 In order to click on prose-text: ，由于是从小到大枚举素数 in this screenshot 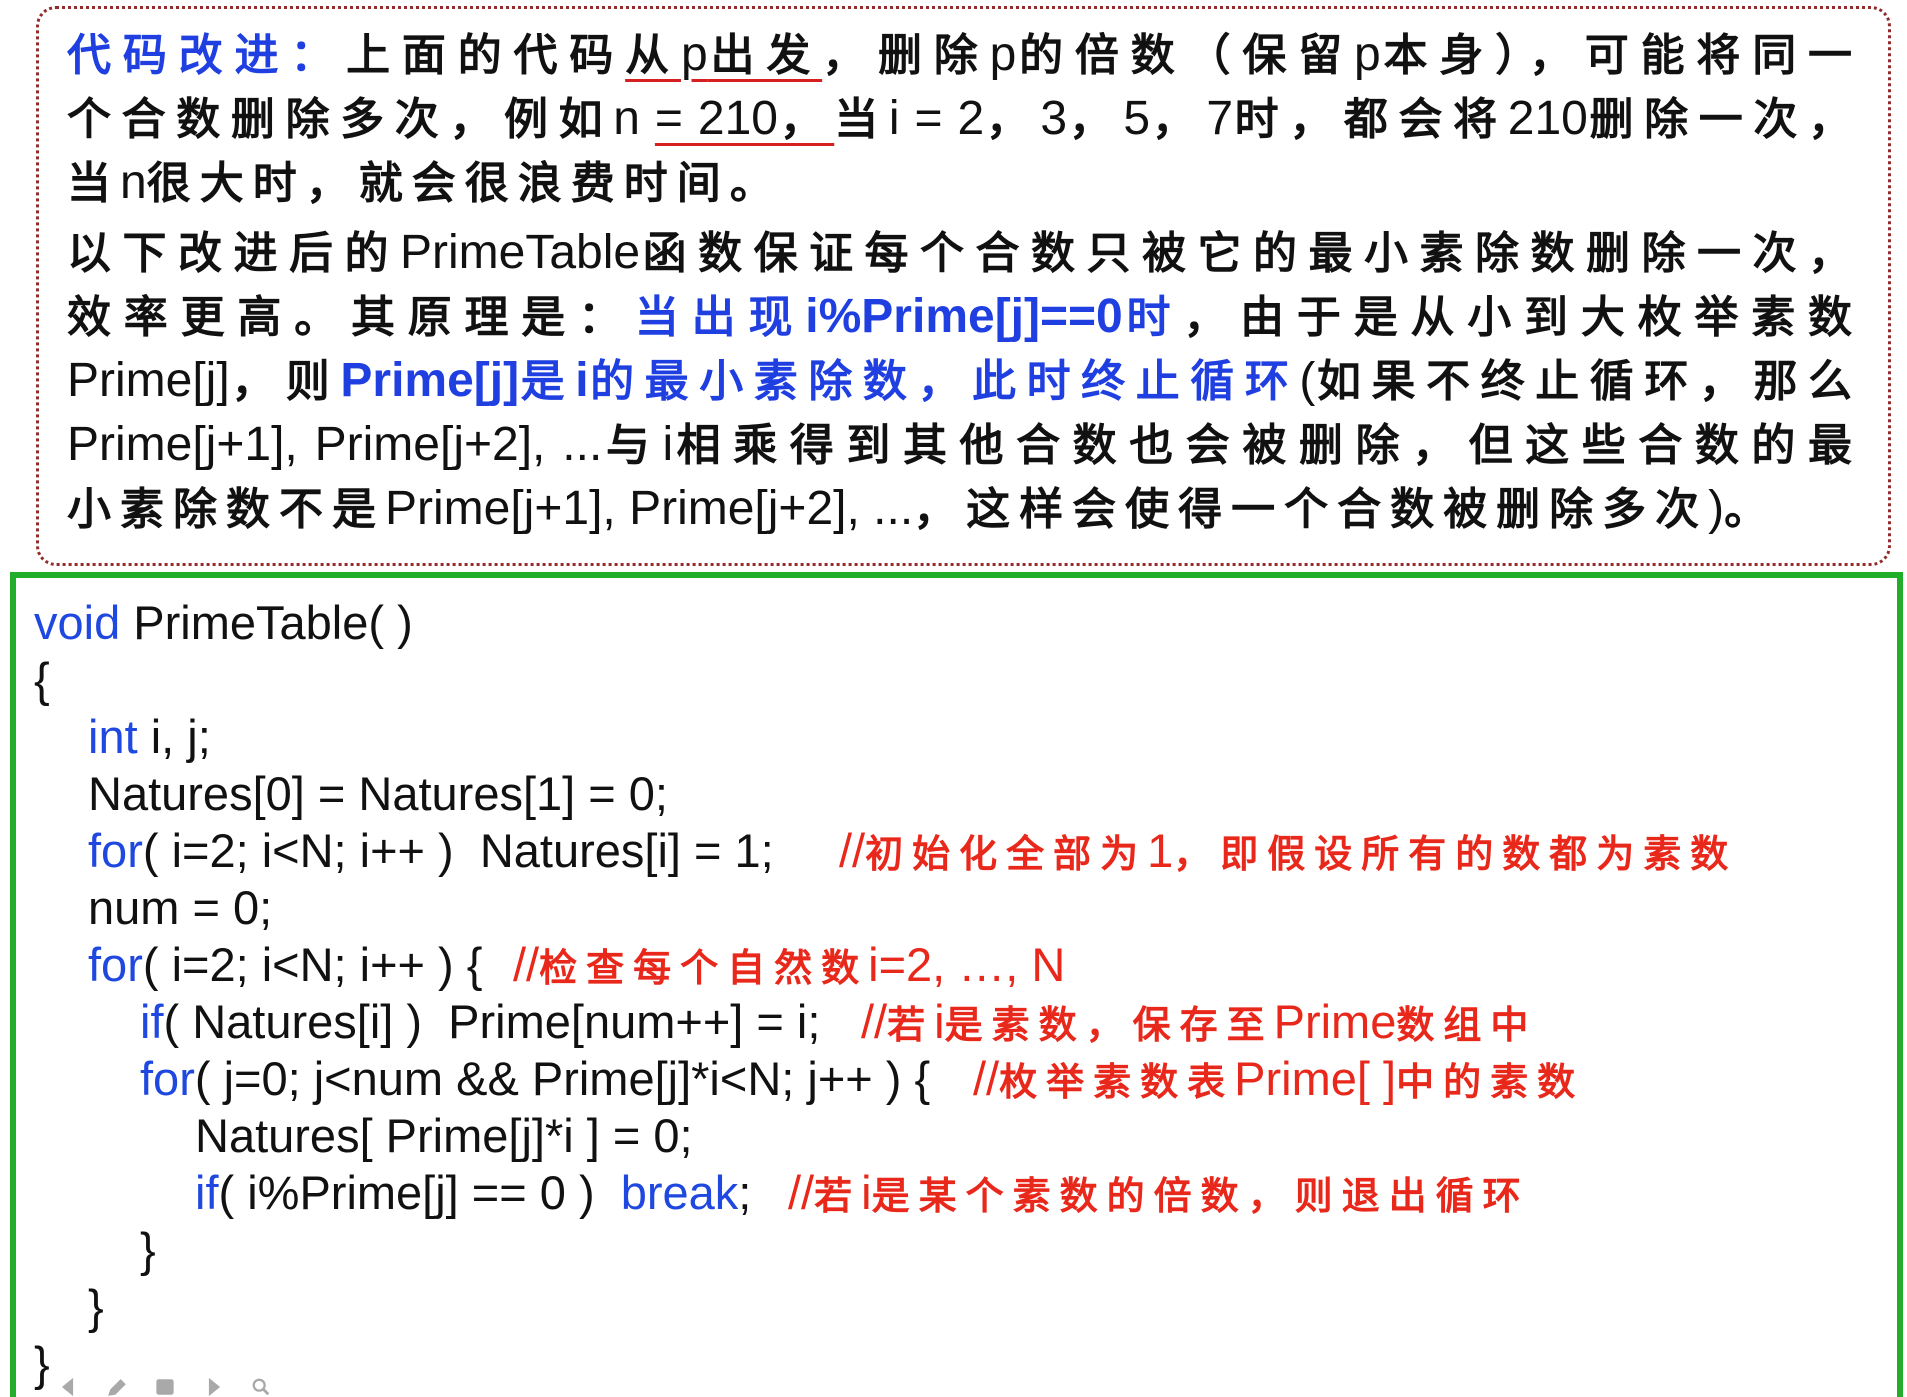, I will do `click(1522, 317)`.